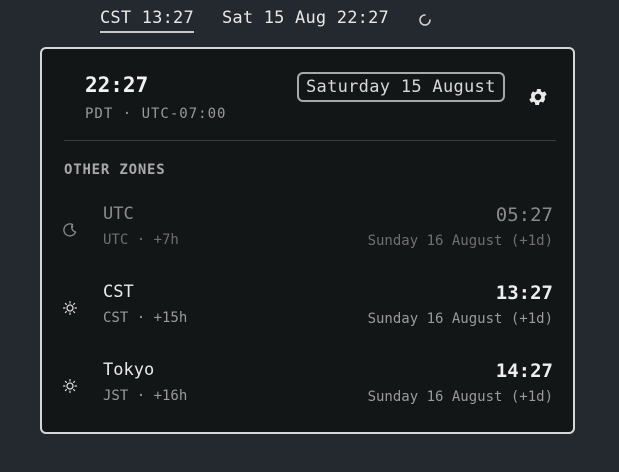 The image size is (619, 472). What do you see at coordinates (117, 85) in the screenshot?
I see `main-time: 22:27` at bounding box center [117, 85].